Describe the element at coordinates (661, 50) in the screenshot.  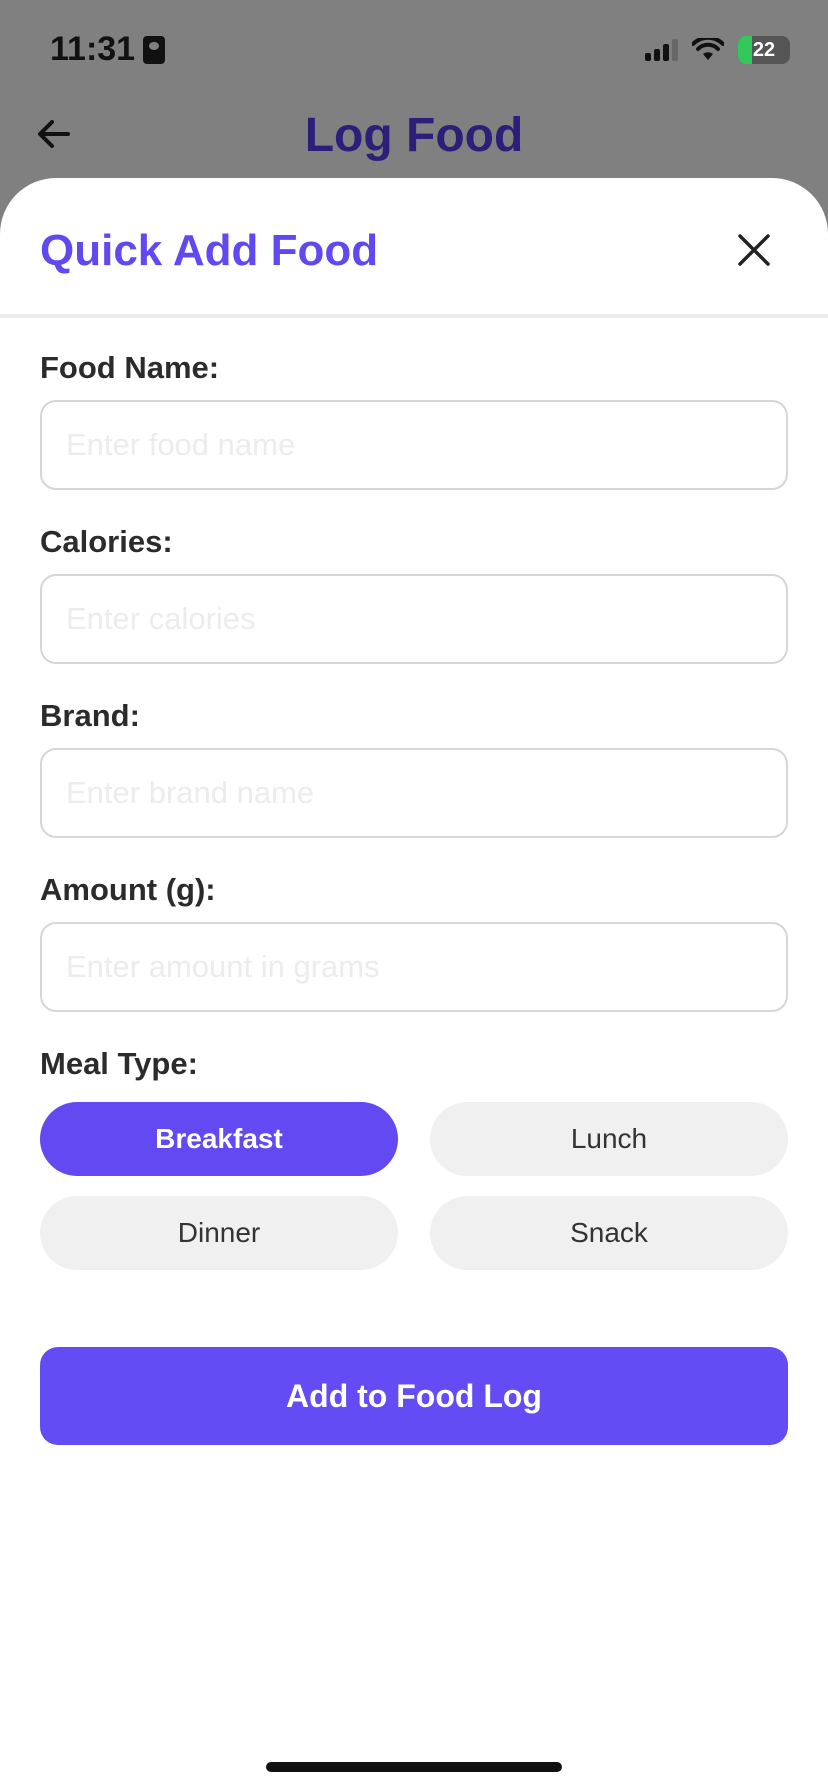
I see `cellular-signal-icon` at that location.